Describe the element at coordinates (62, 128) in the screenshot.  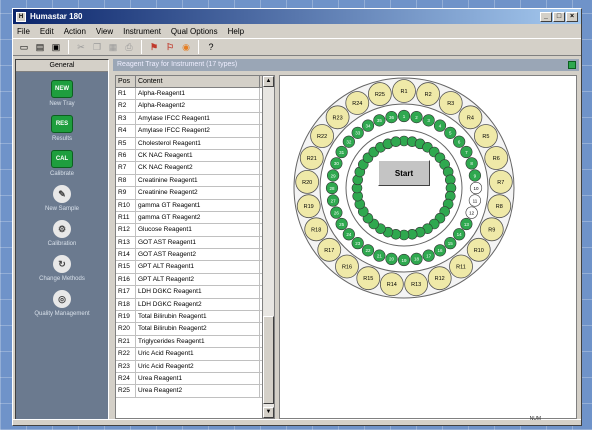
I see `nav-results: RES Results` at that location.